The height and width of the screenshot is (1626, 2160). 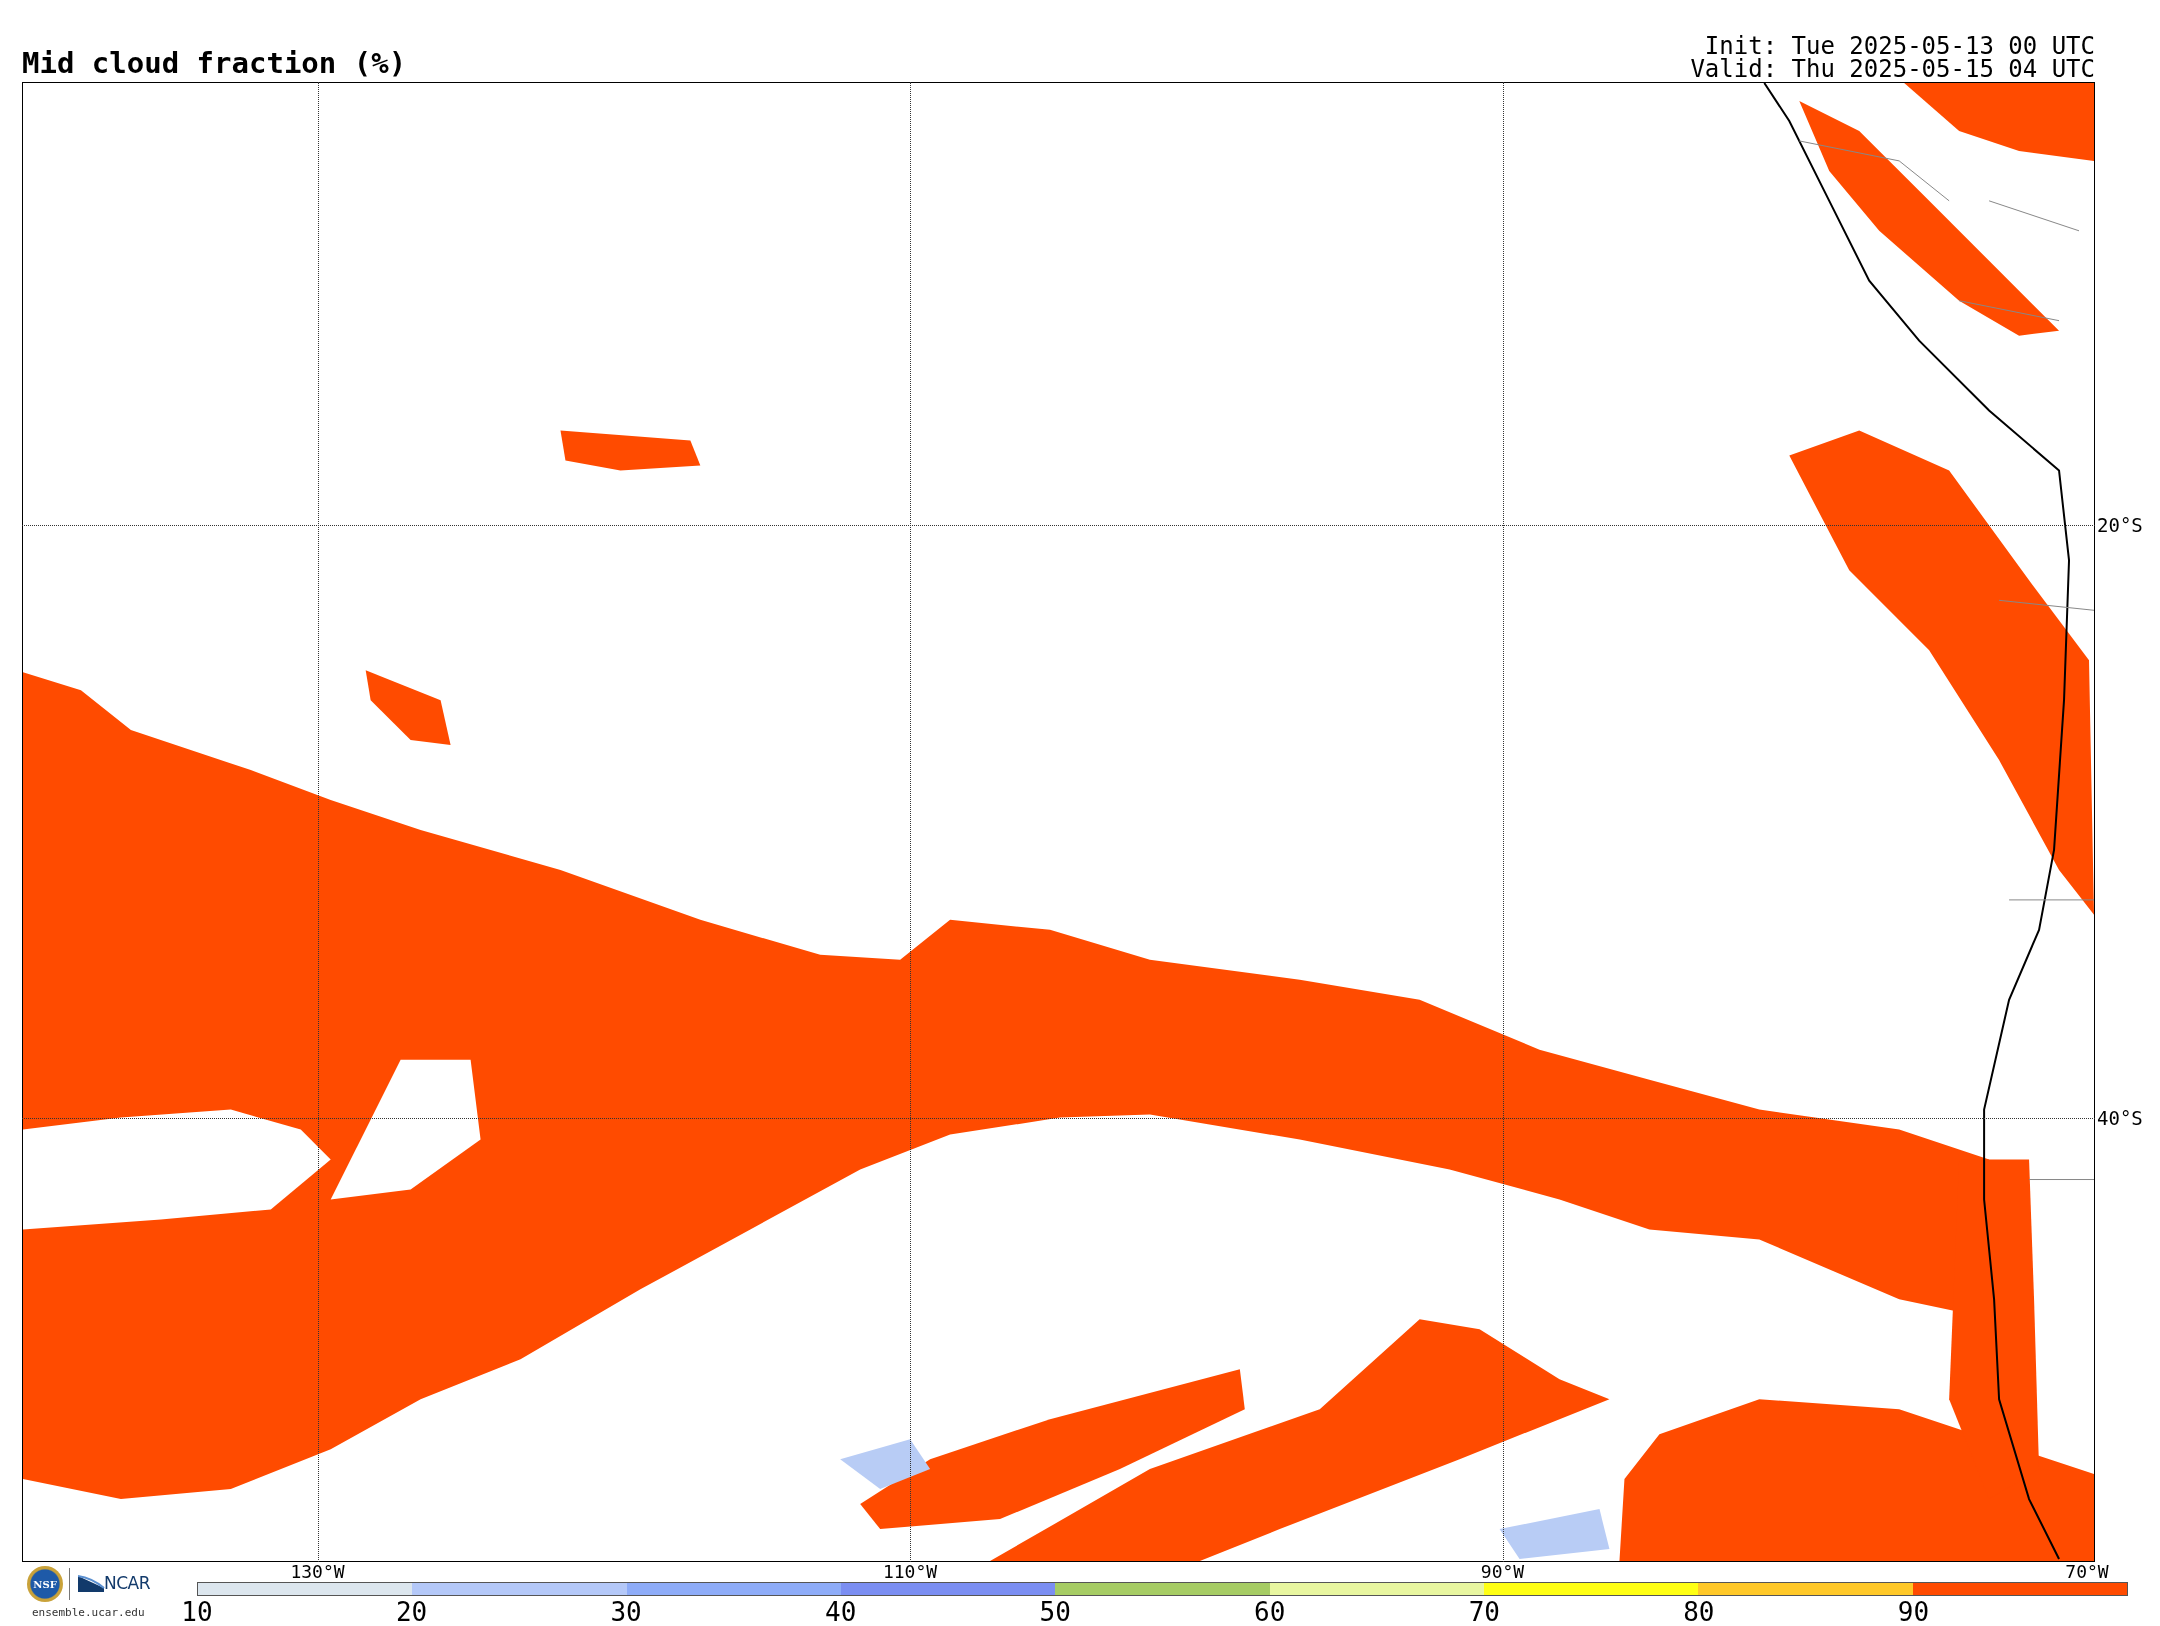 I want to click on init-time: Init: Tue 2025-05-13 00 UTC, so click(x=1899, y=46).